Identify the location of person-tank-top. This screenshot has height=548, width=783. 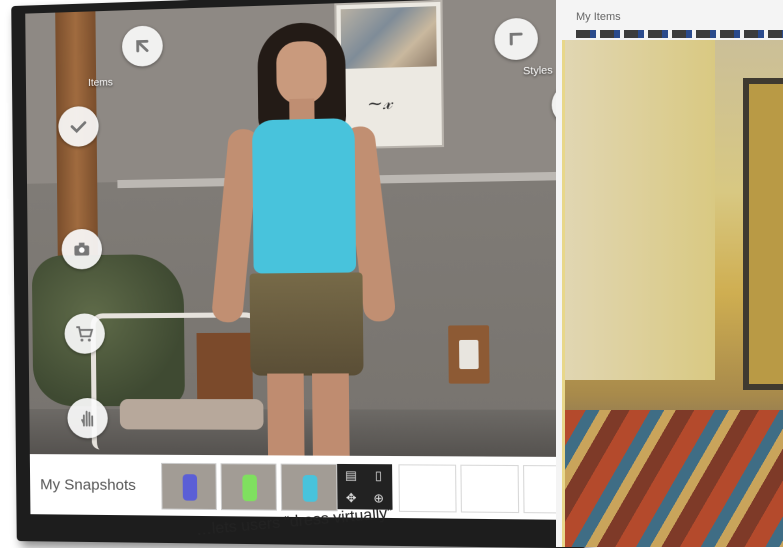
(304, 196).